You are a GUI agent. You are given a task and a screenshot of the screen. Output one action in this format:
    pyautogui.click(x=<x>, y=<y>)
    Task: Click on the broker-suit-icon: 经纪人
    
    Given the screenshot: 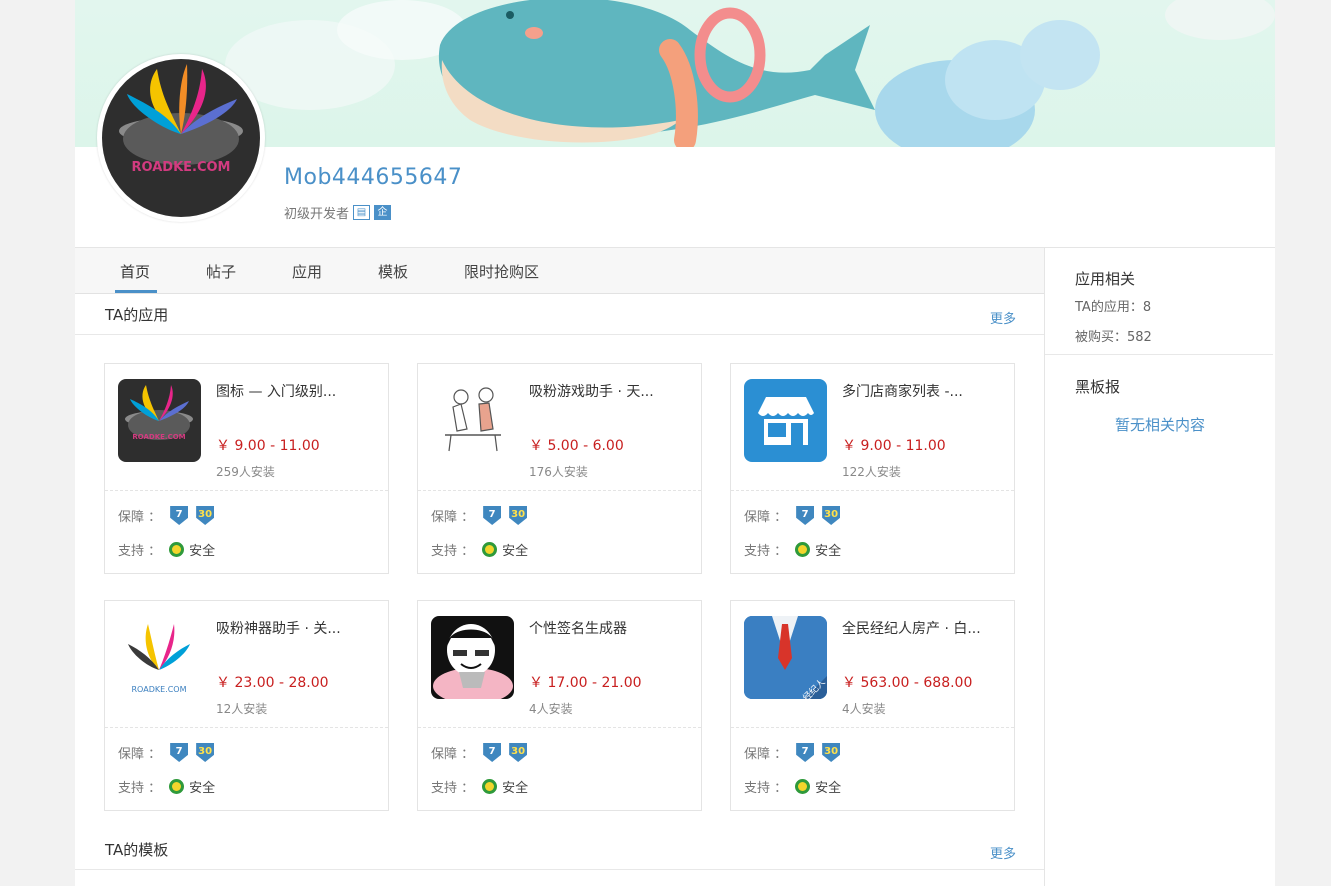 What is the action you would take?
    pyautogui.click(x=785, y=657)
    